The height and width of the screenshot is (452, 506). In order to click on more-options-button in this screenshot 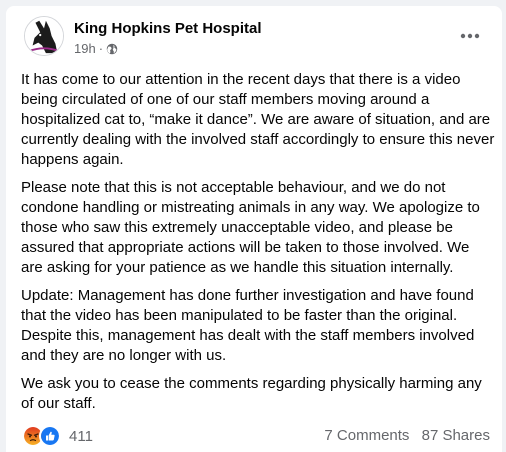, I will do `click(470, 36)`.